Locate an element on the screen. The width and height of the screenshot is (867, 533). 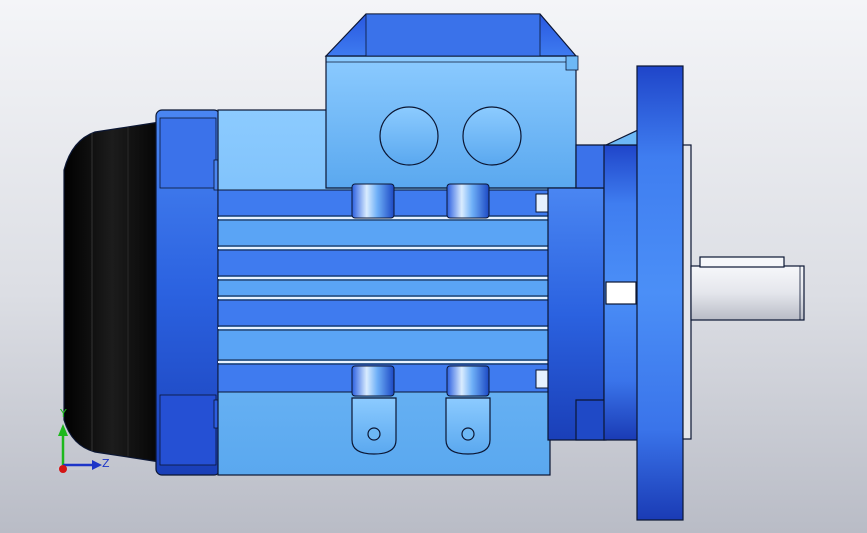
rear-end-shield is located at coordinates (192, 292).